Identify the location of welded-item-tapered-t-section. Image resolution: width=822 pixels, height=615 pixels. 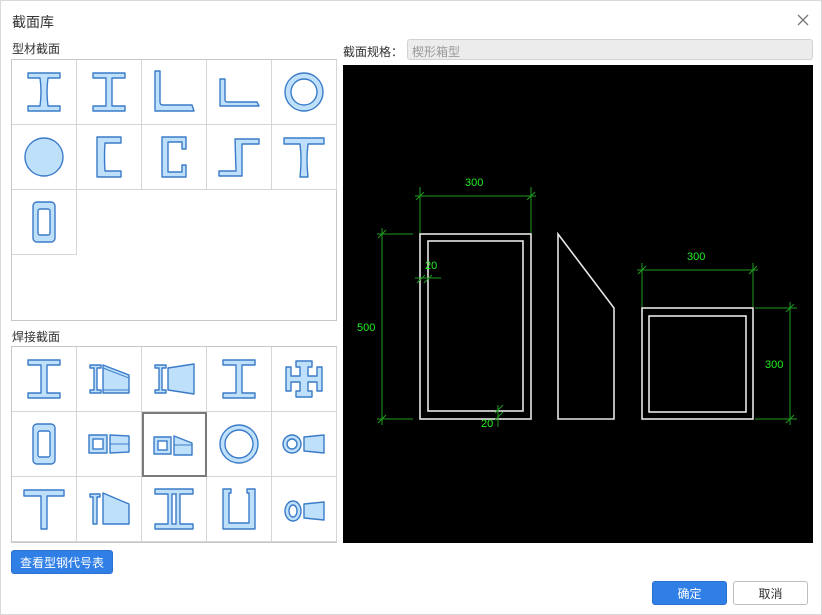
(109, 509).